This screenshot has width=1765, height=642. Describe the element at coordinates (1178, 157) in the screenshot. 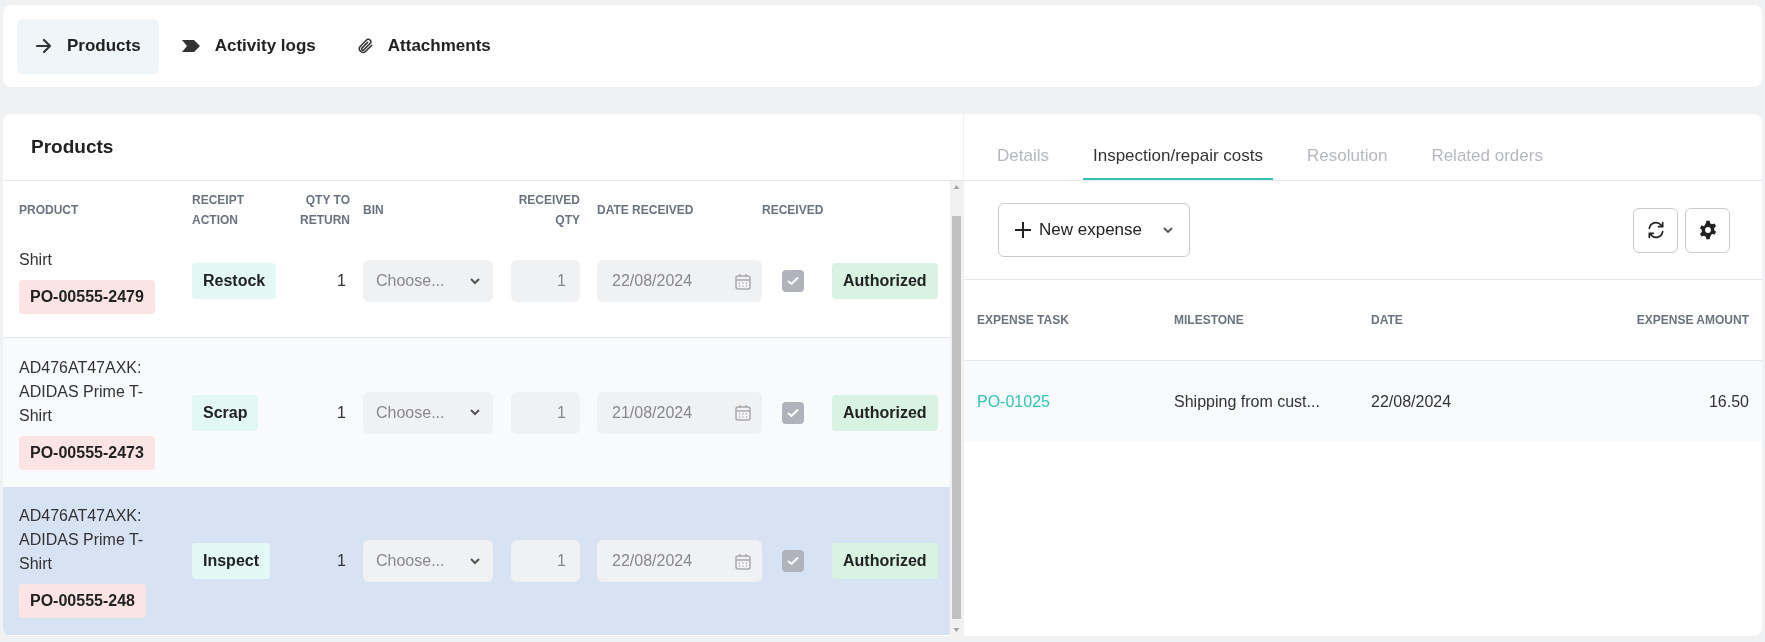

I see `detail-tab: Inspection/repair costs` at that location.